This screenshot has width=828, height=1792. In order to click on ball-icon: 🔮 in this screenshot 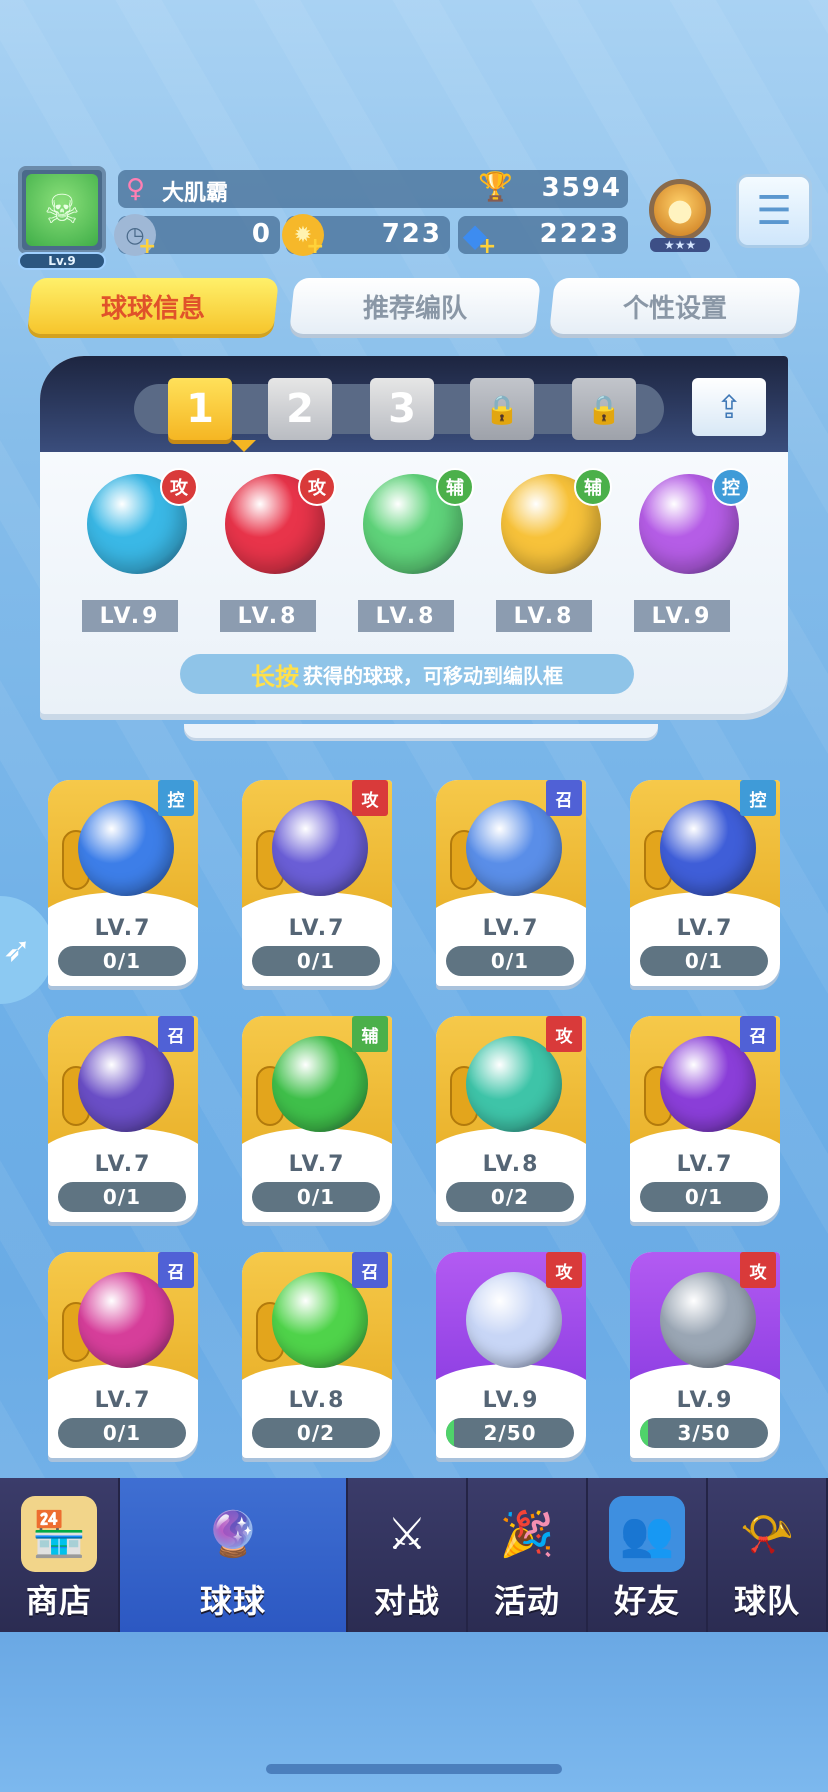, I will do `click(233, 1534)`.